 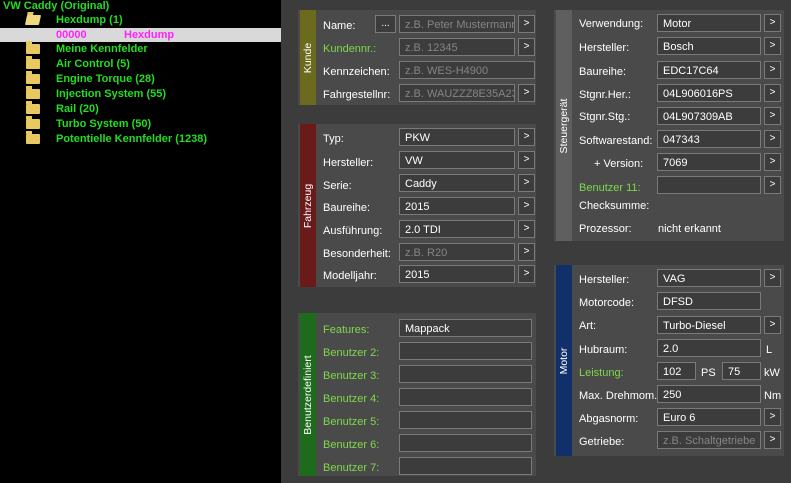 I want to click on stgnr-her-arrow-button: >, so click(x=772, y=93).